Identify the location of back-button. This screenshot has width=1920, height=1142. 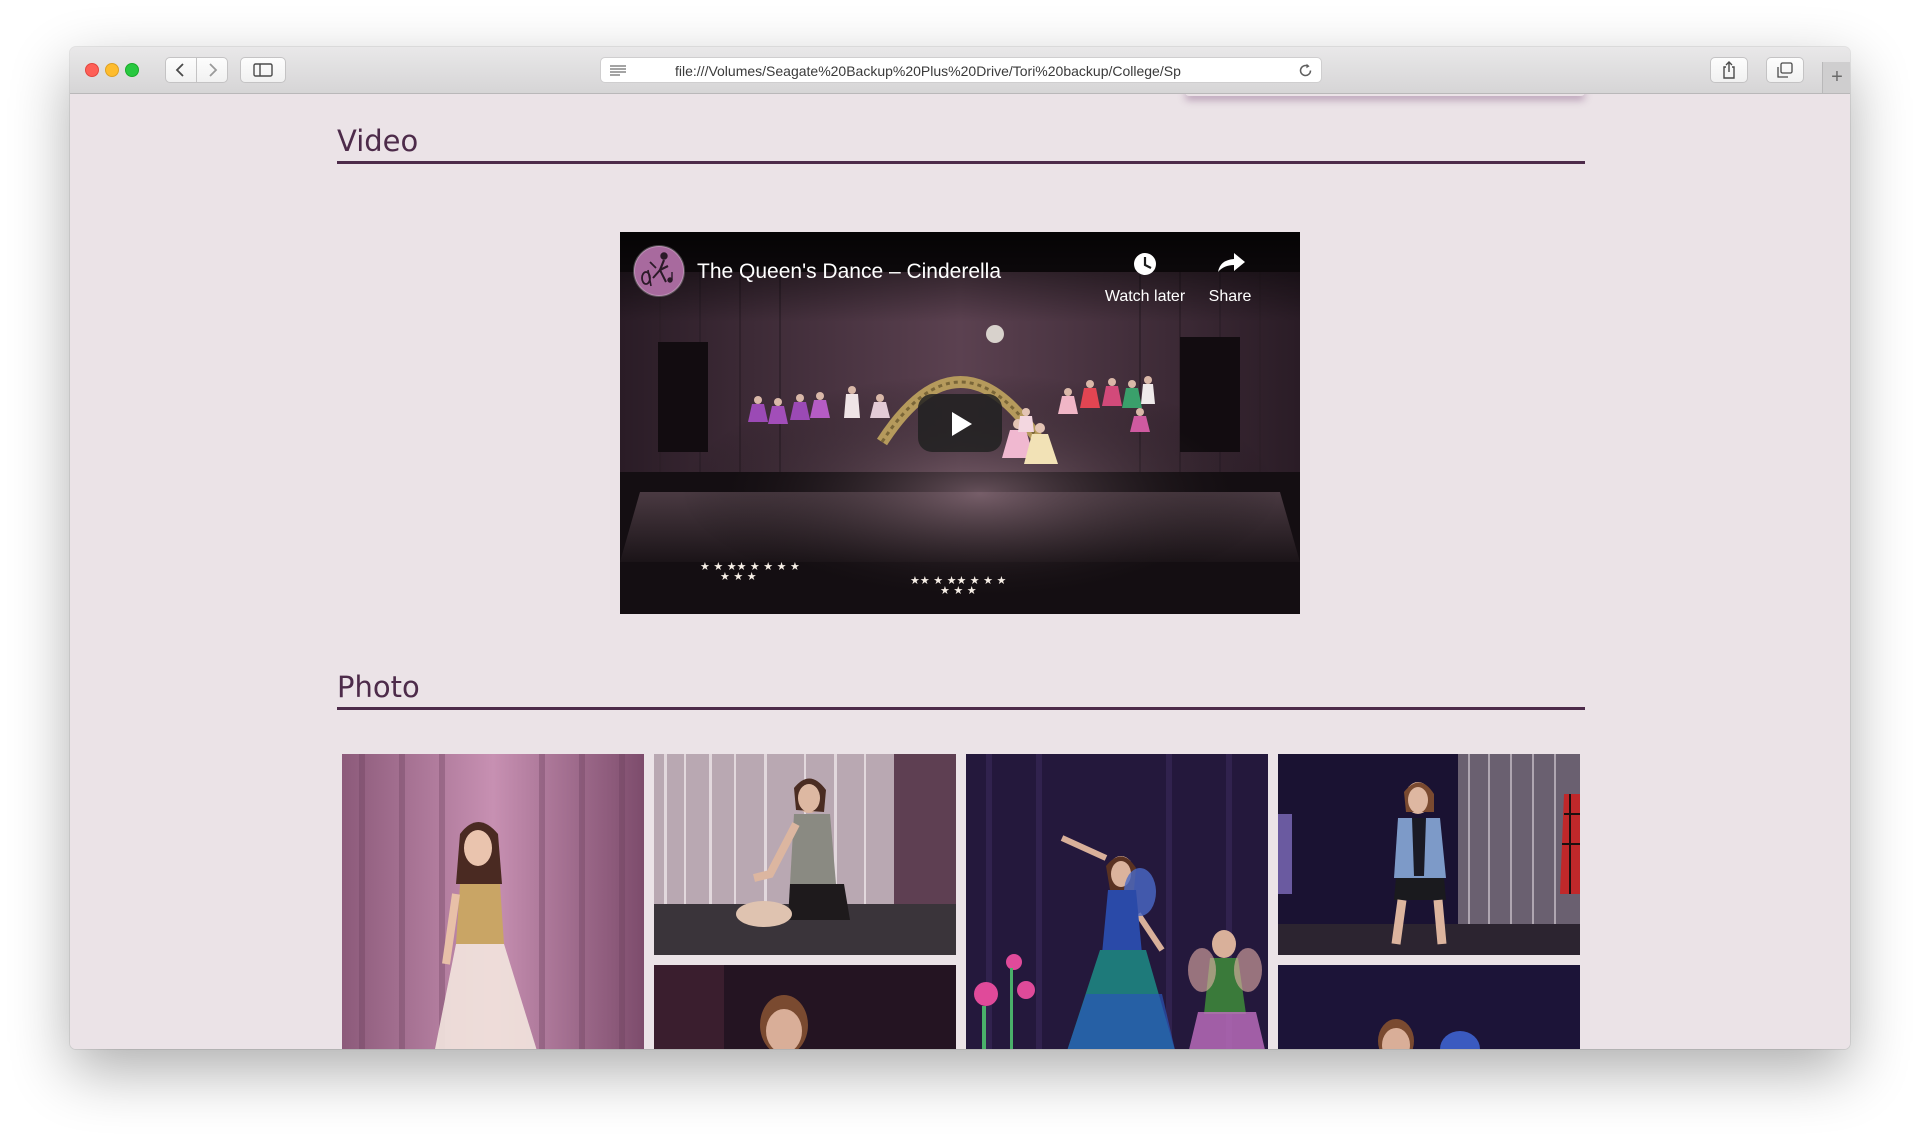
(181, 70).